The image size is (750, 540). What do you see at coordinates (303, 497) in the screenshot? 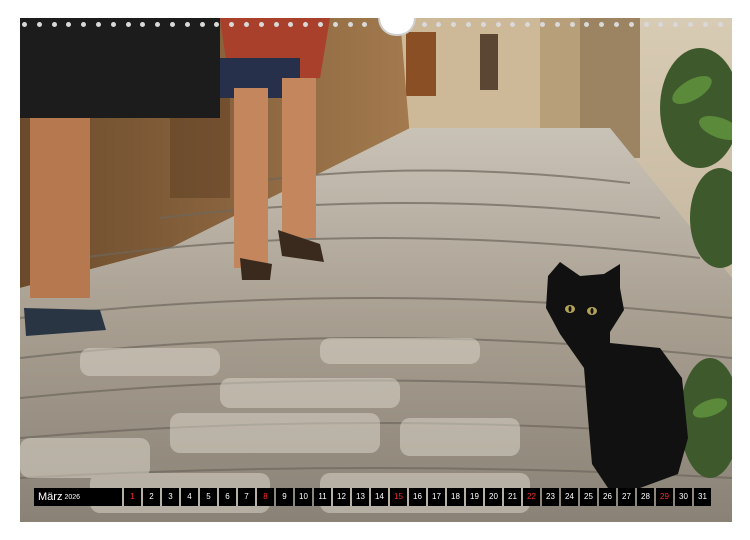
I see `day-cell: 10` at bounding box center [303, 497].